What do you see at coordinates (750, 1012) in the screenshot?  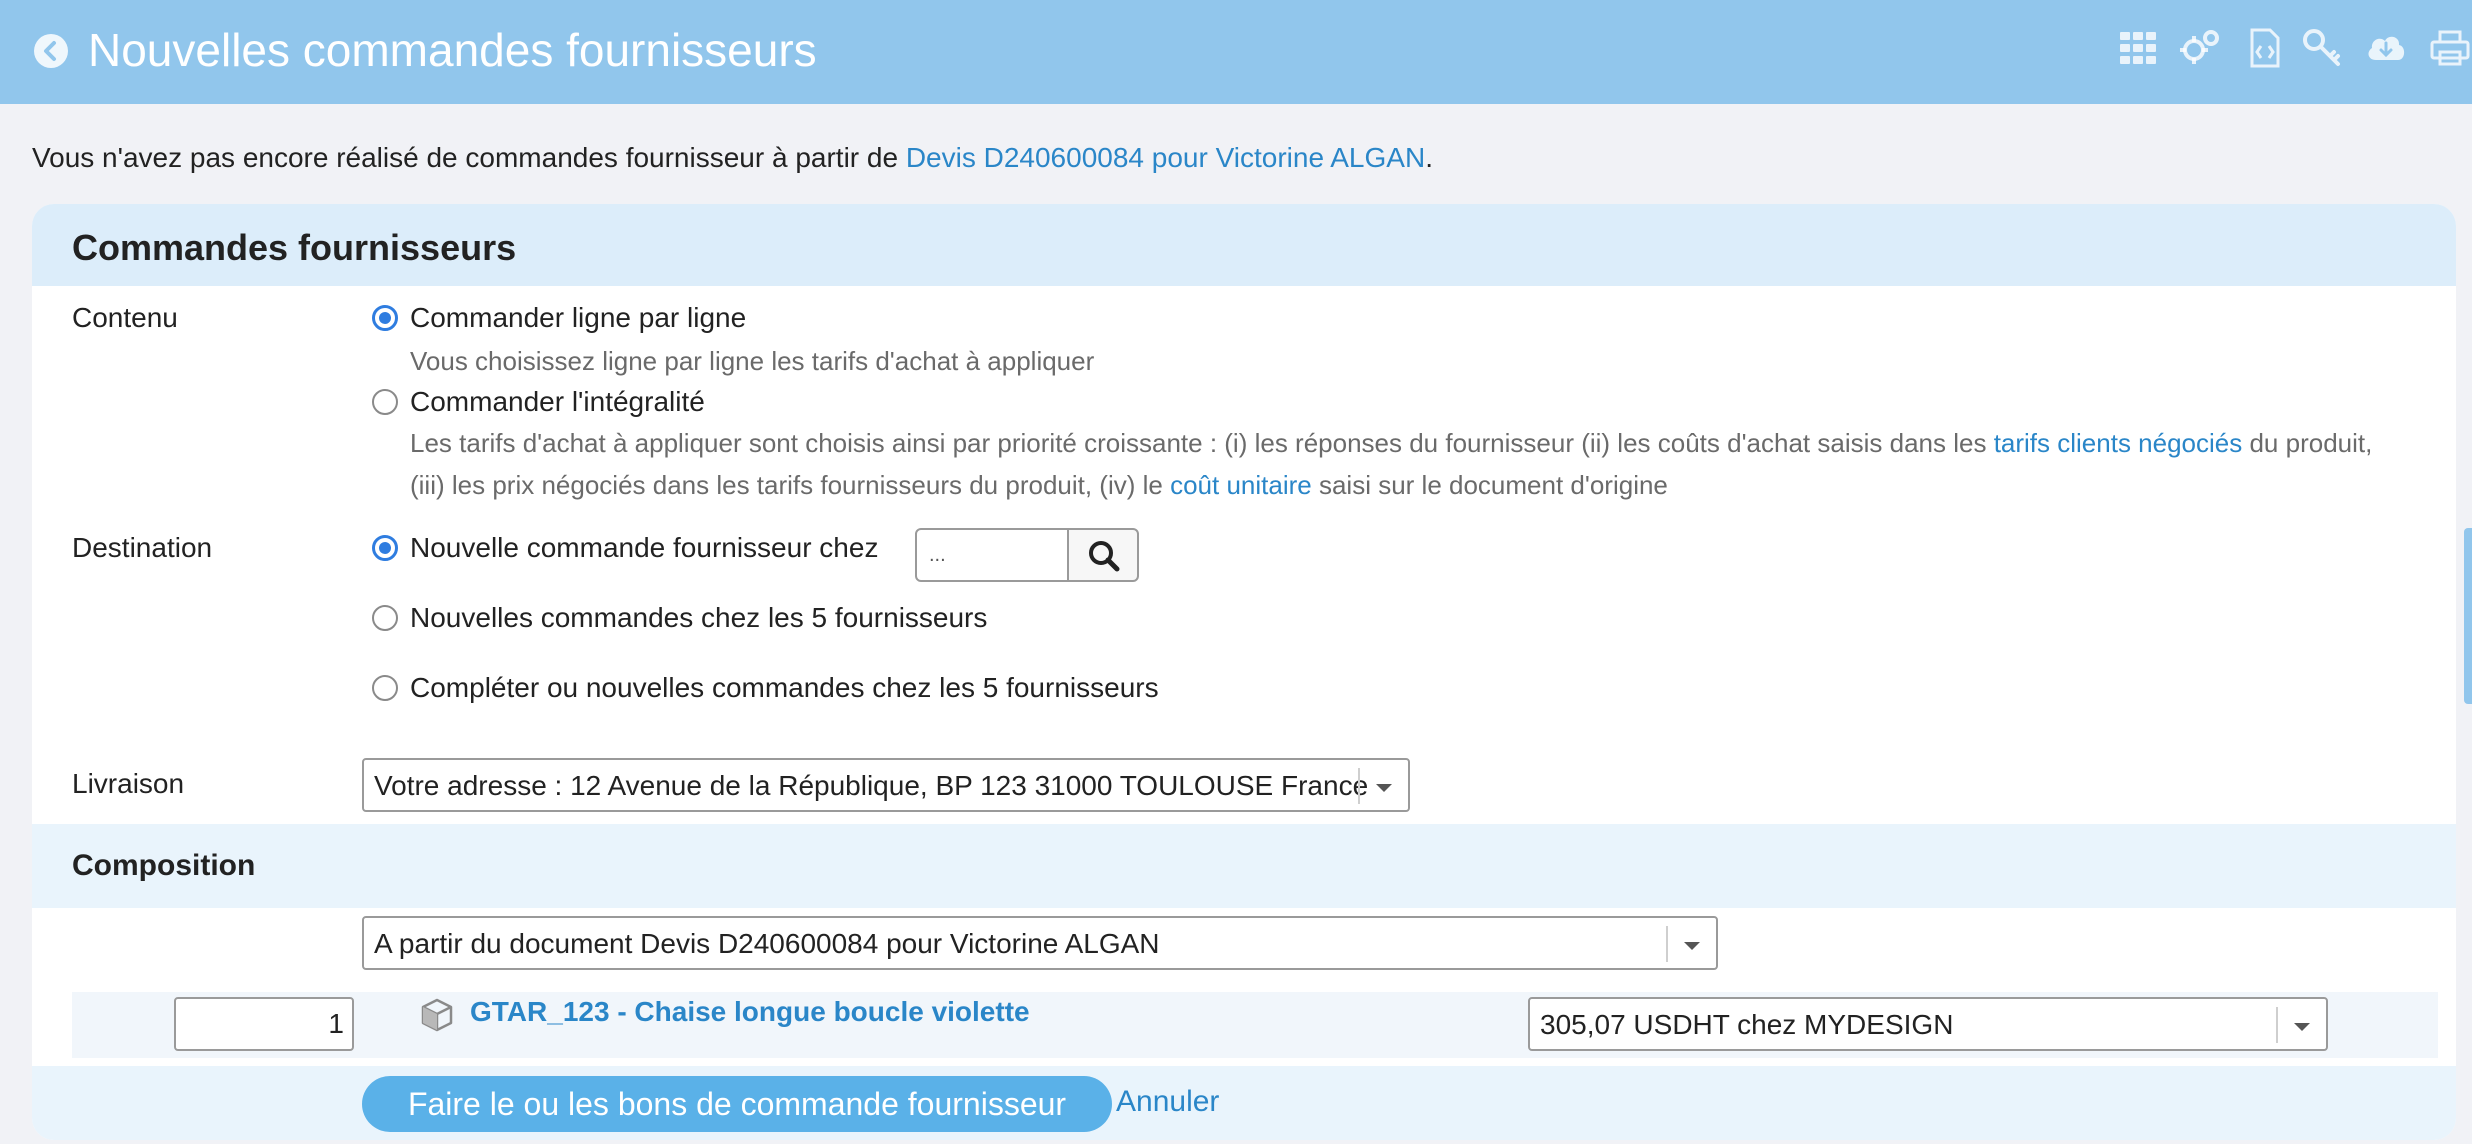 I see `product-link: GTAR_123 - Chaise longue boucle violette` at bounding box center [750, 1012].